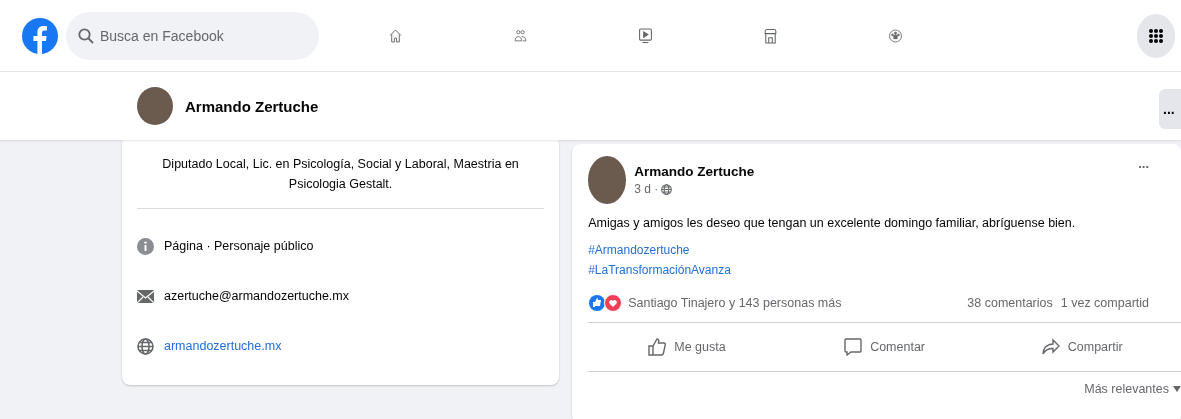 The height and width of the screenshot is (419, 1181). Describe the element at coordinates (1082, 347) in the screenshot. I see `share-button: Compartir` at that location.